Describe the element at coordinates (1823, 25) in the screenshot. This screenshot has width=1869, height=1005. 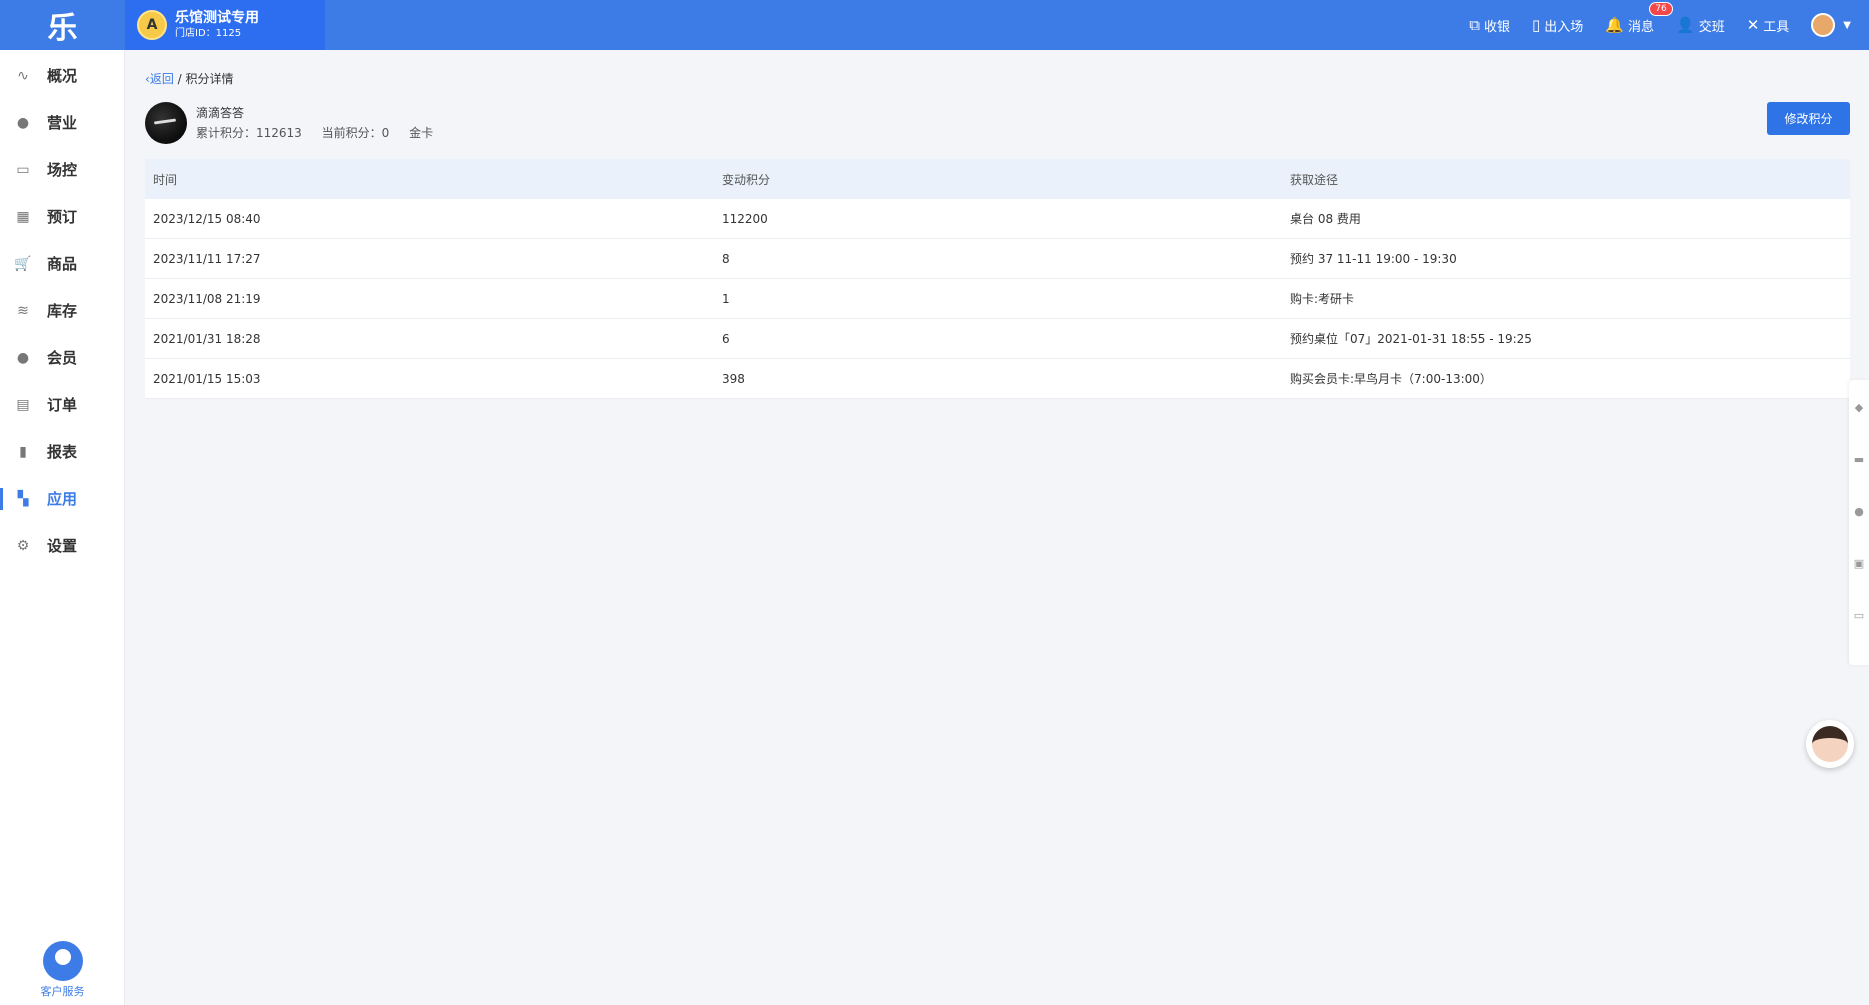
I see `user-avatar` at that location.